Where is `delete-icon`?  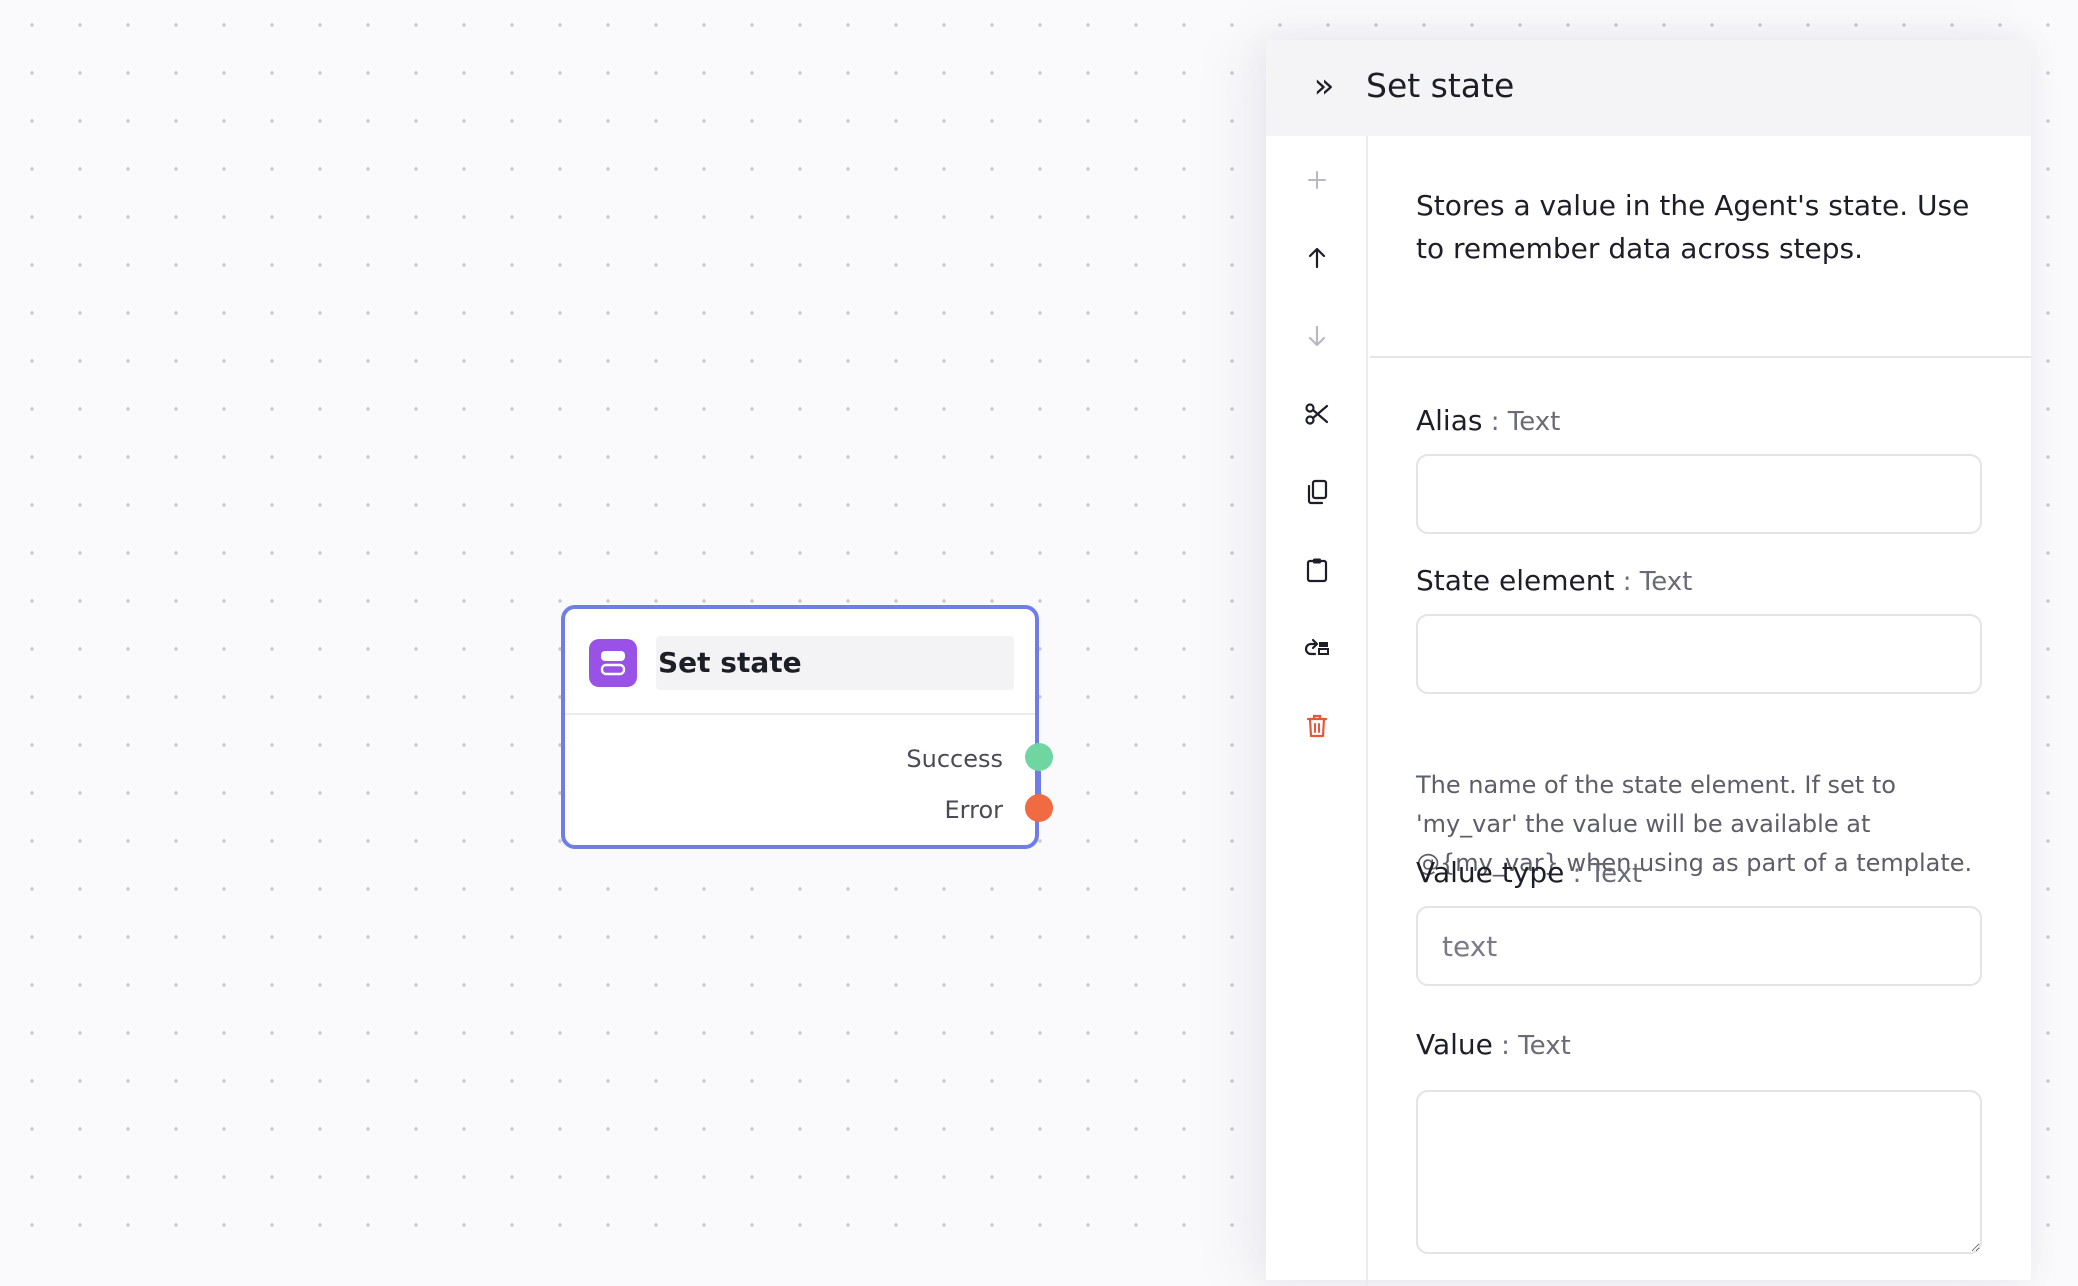 delete-icon is located at coordinates (1317, 726).